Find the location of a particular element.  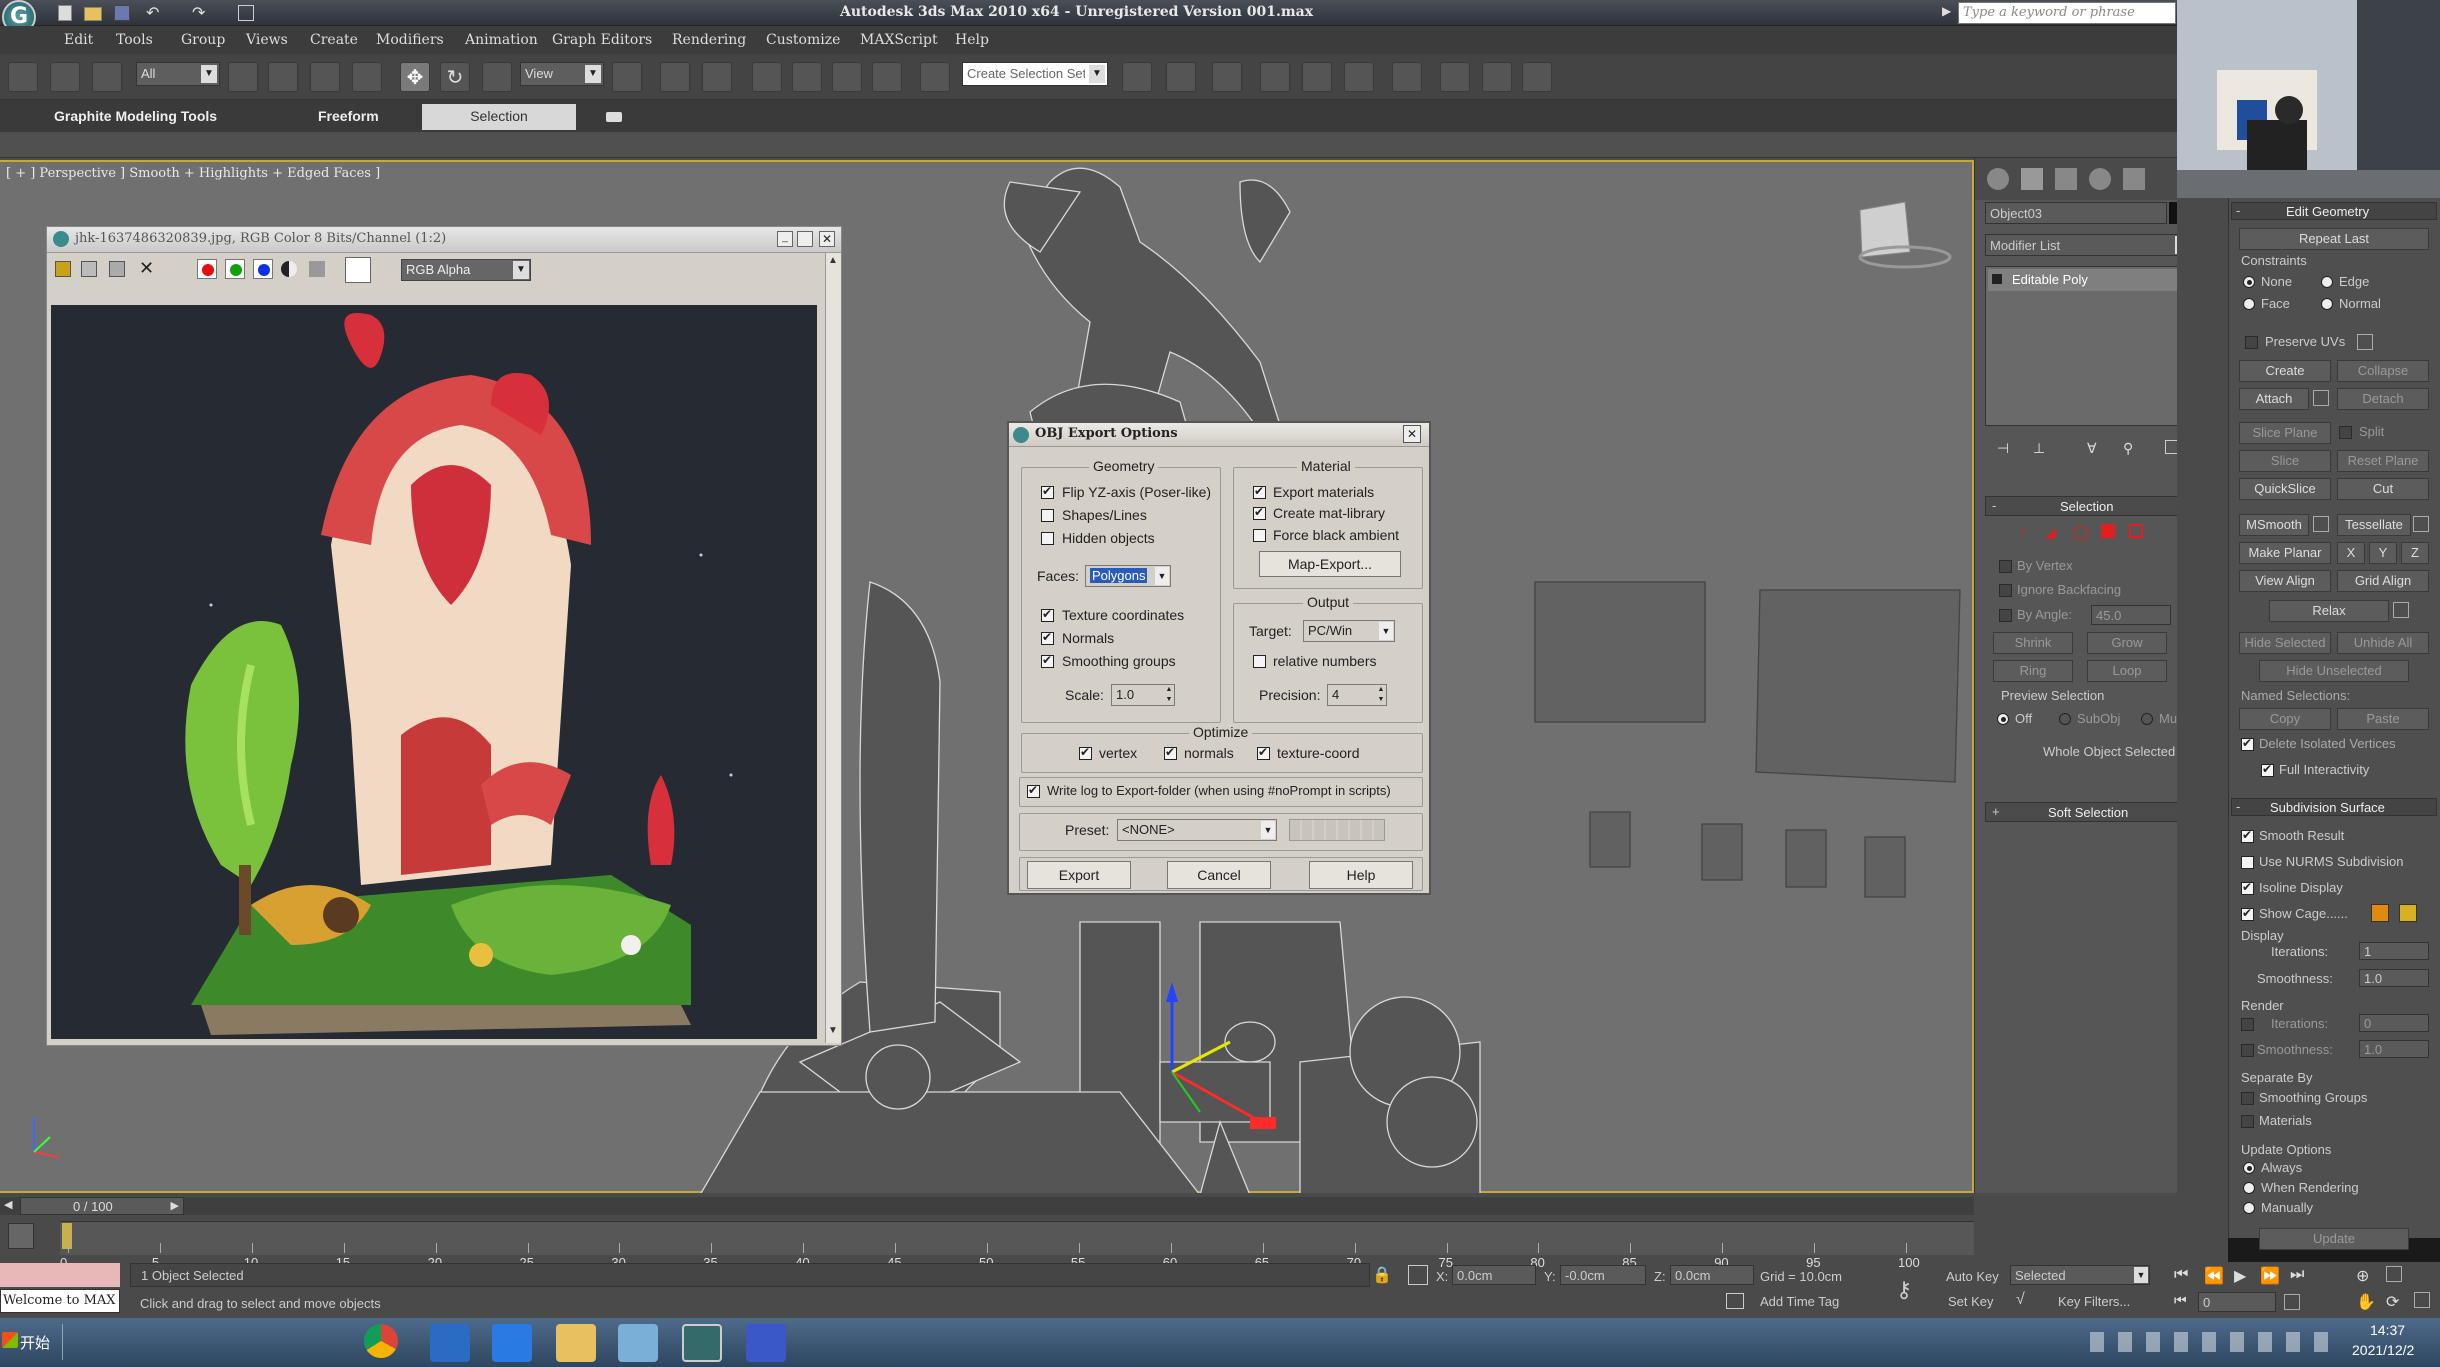

time-slider: ◀ 0 / 100 ▶ is located at coordinates (987, 1206).